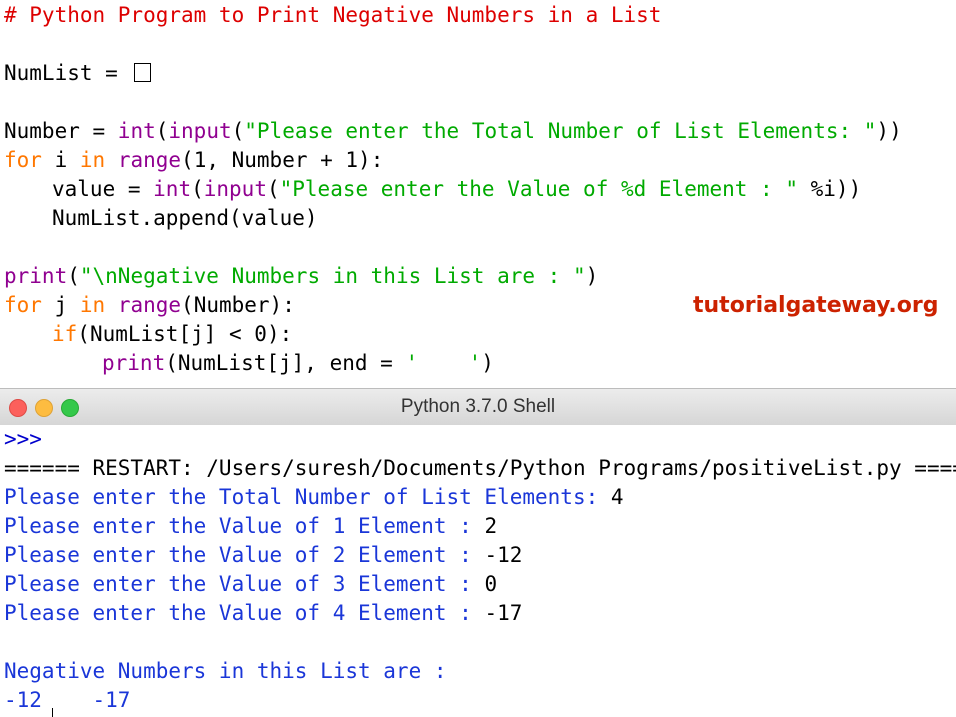  I want to click on code-line-print-value: print(NumList[j], end = ' '), so click(298, 363).